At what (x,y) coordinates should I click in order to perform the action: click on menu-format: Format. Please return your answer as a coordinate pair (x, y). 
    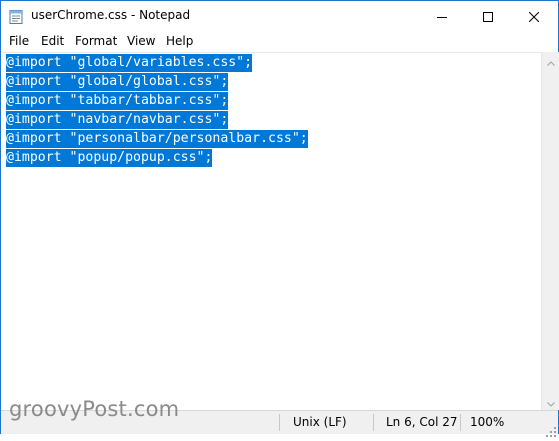
    Looking at the image, I should click on (96, 41).